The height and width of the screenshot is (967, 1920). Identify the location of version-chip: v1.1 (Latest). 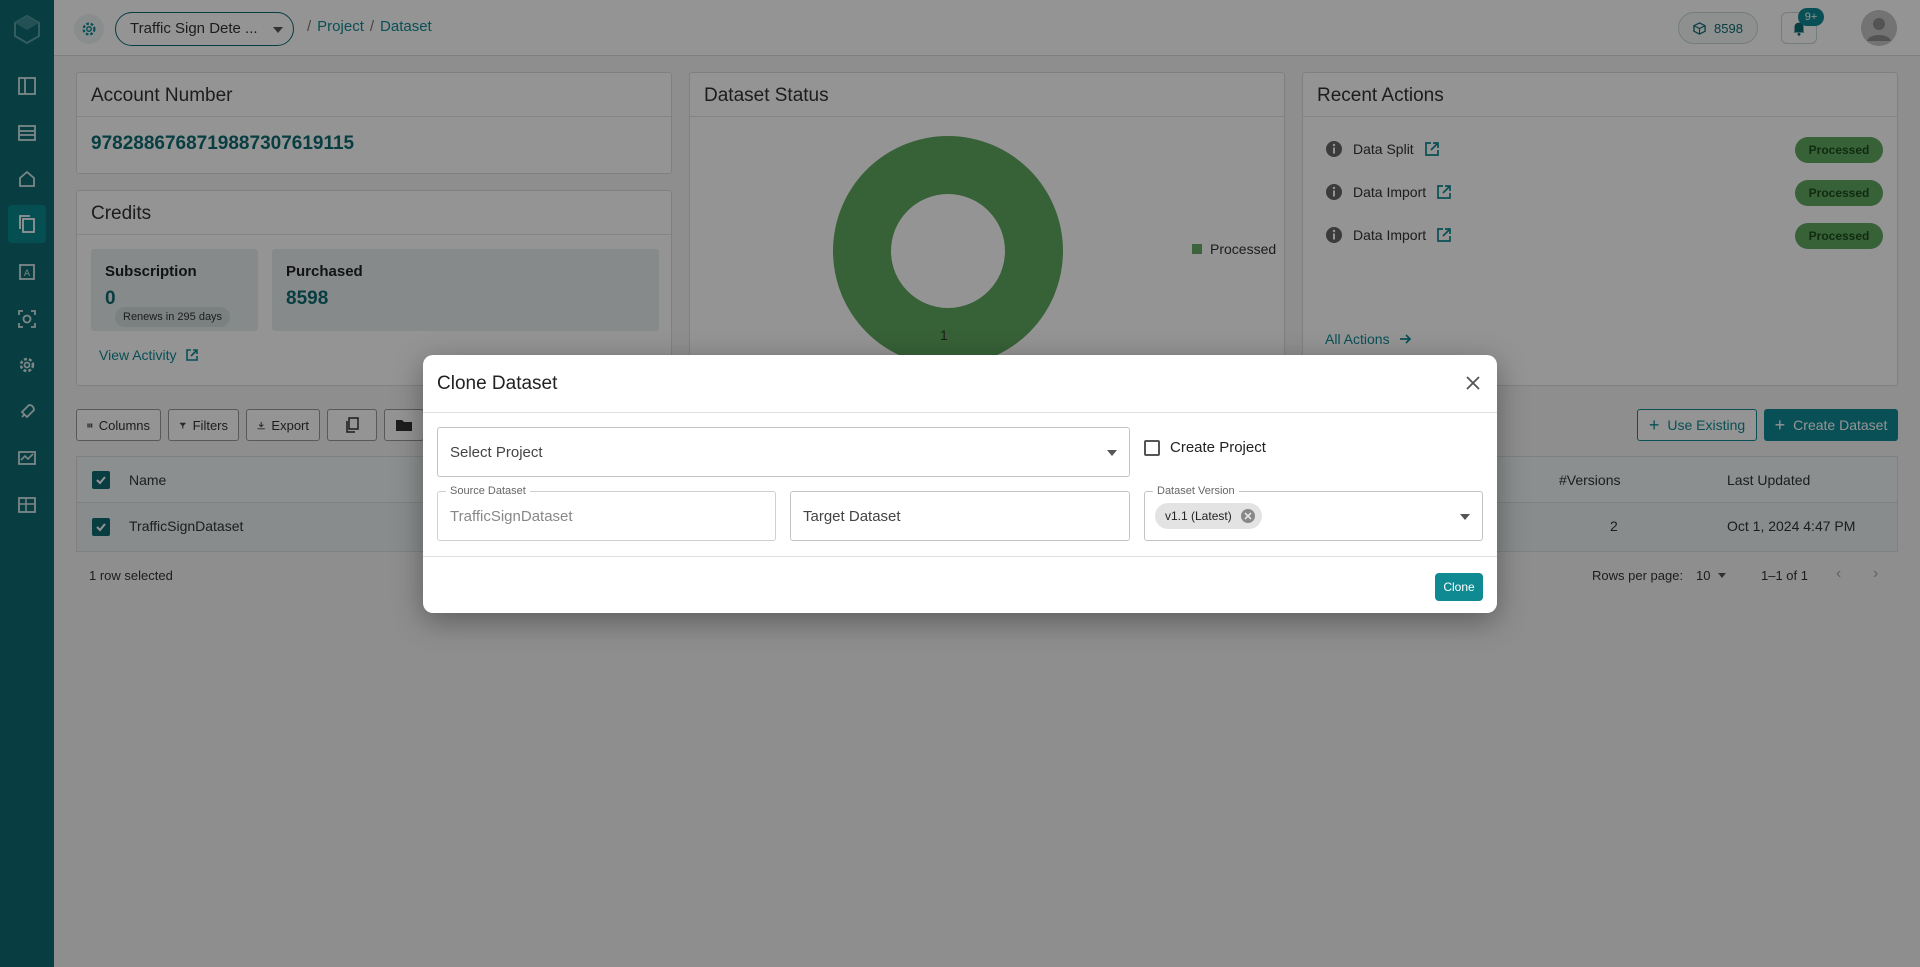
(1208, 516).